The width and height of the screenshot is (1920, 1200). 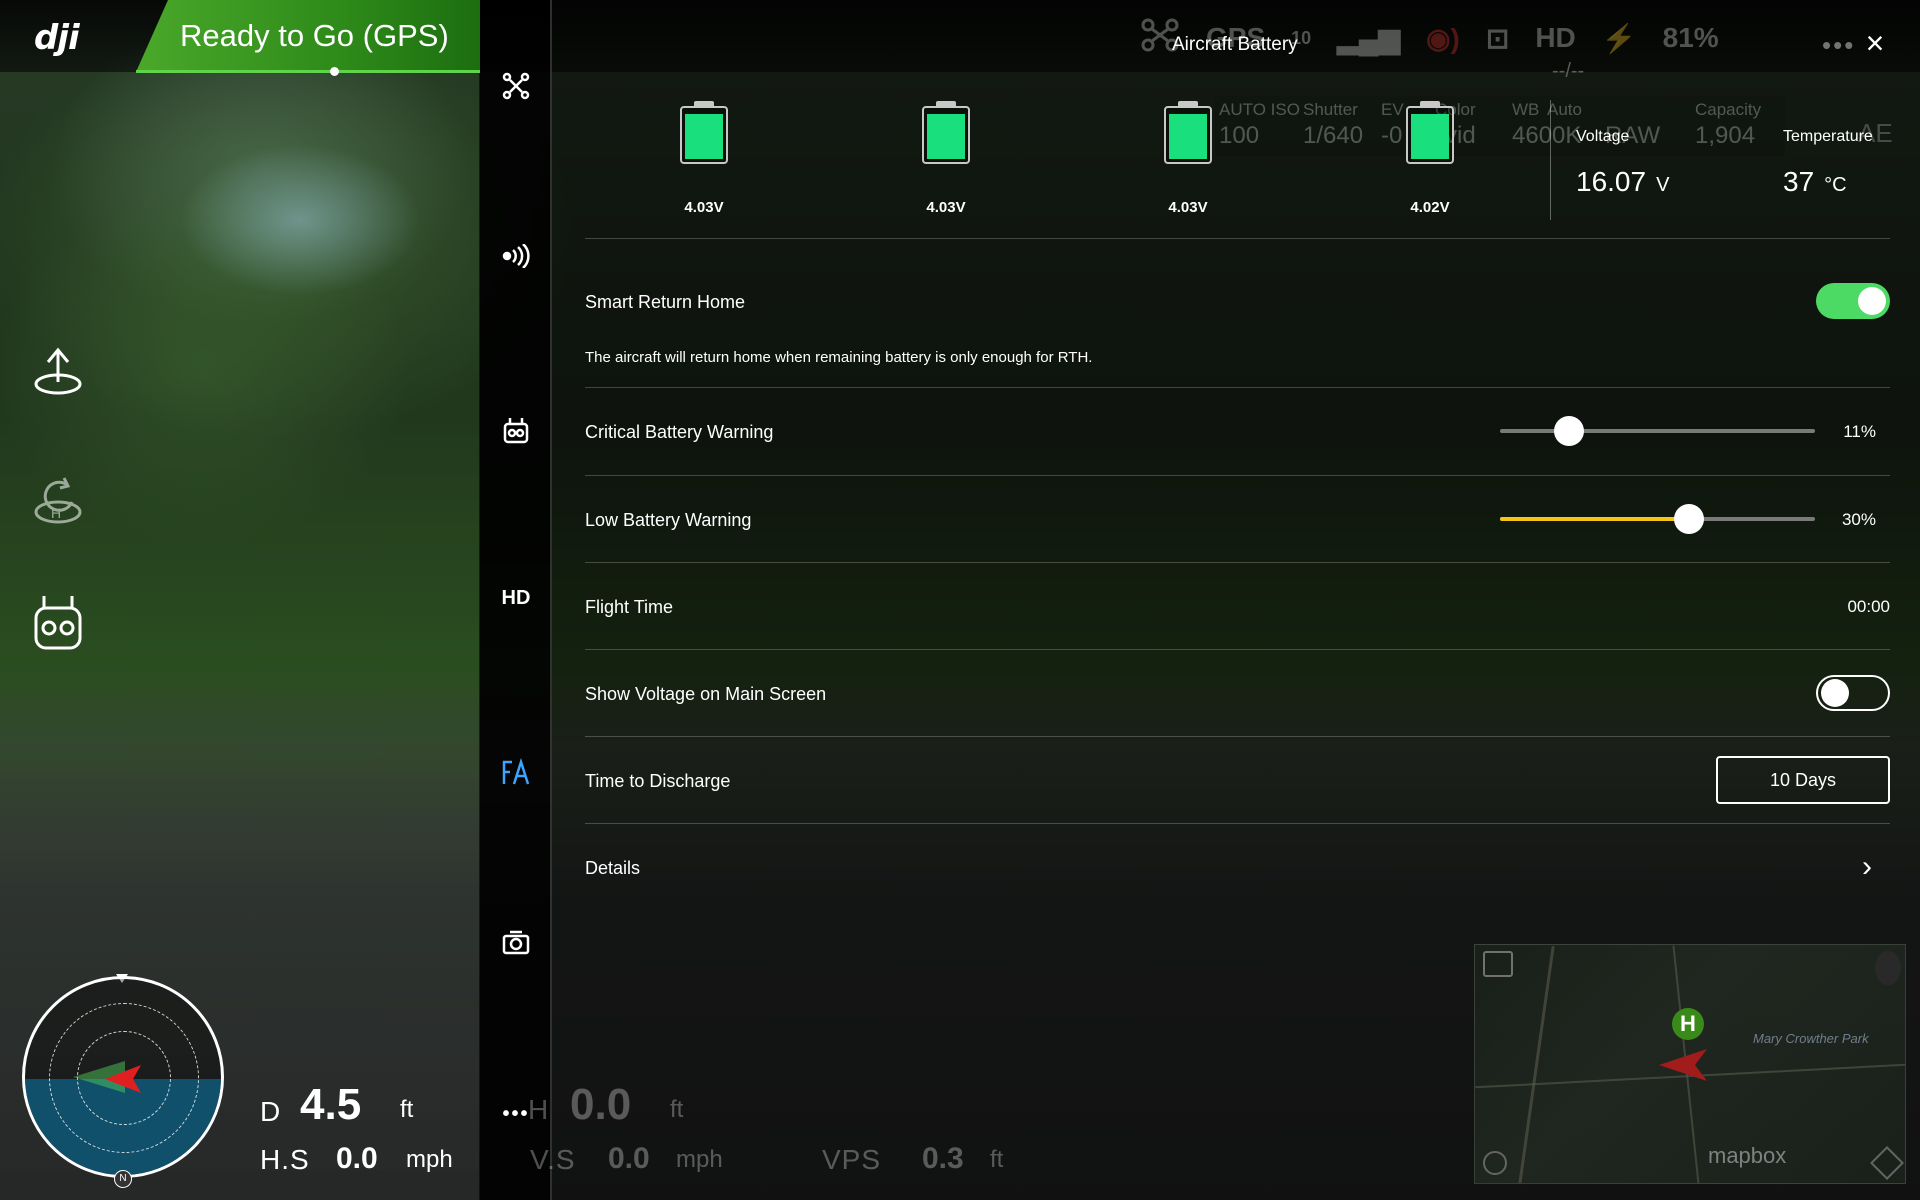 What do you see at coordinates (997, 1159) in the screenshot?
I see `vps-unit: ft` at bounding box center [997, 1159].